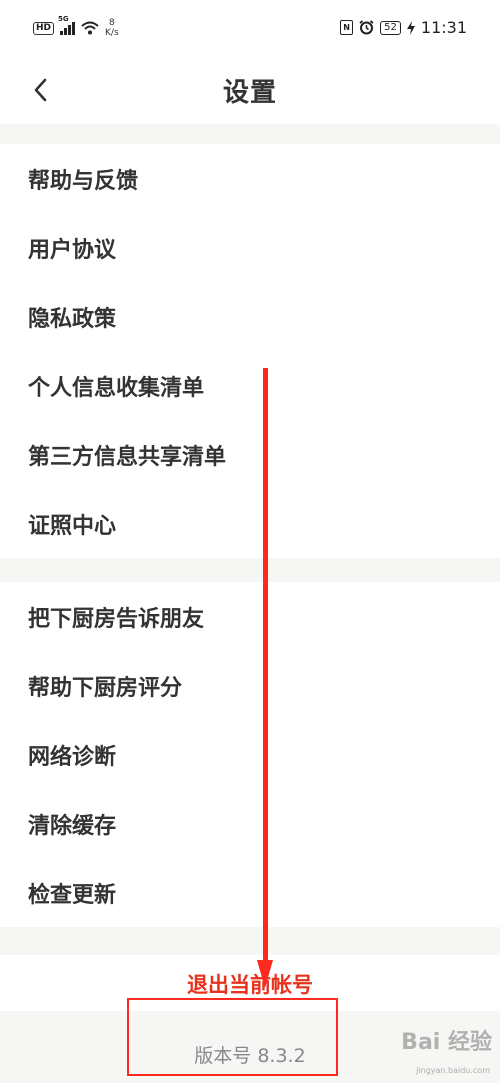 The image size is (500, 1083). What do you see at coordinates (443, 27) in the screenshot?
I see `clock: 11:31` at bounding box center [443, 27].